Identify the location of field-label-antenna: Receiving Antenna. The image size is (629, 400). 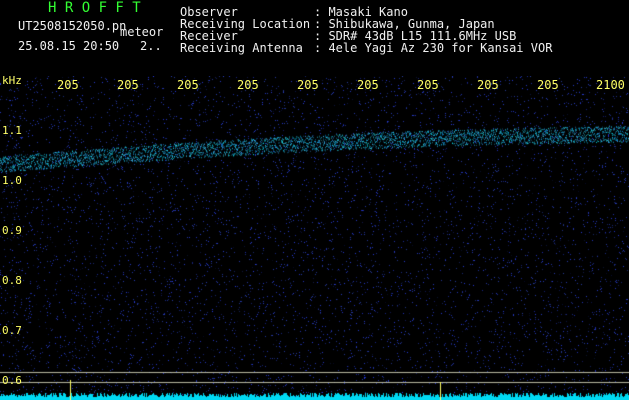
(241, 48).